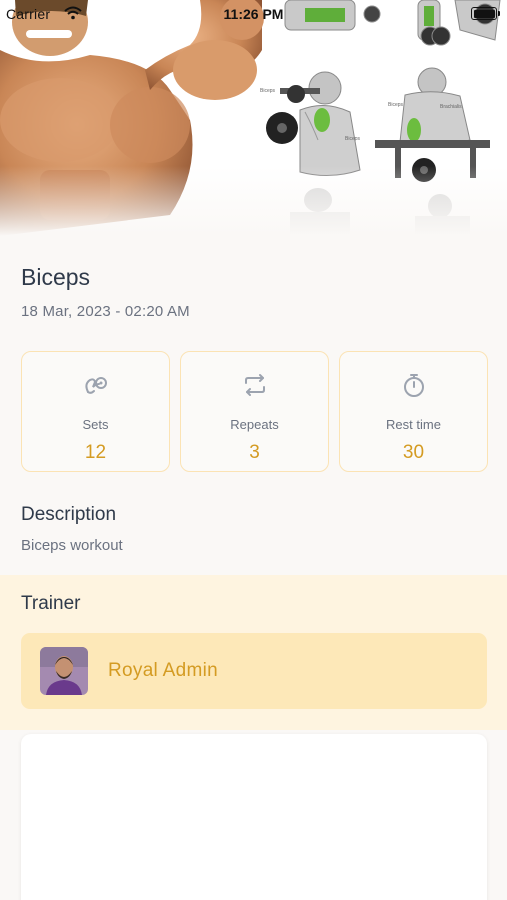  Describe the element at coordinates (413, 411) in the screenshot. I see `stat-card-rest-time: Rest time 30` at that location.